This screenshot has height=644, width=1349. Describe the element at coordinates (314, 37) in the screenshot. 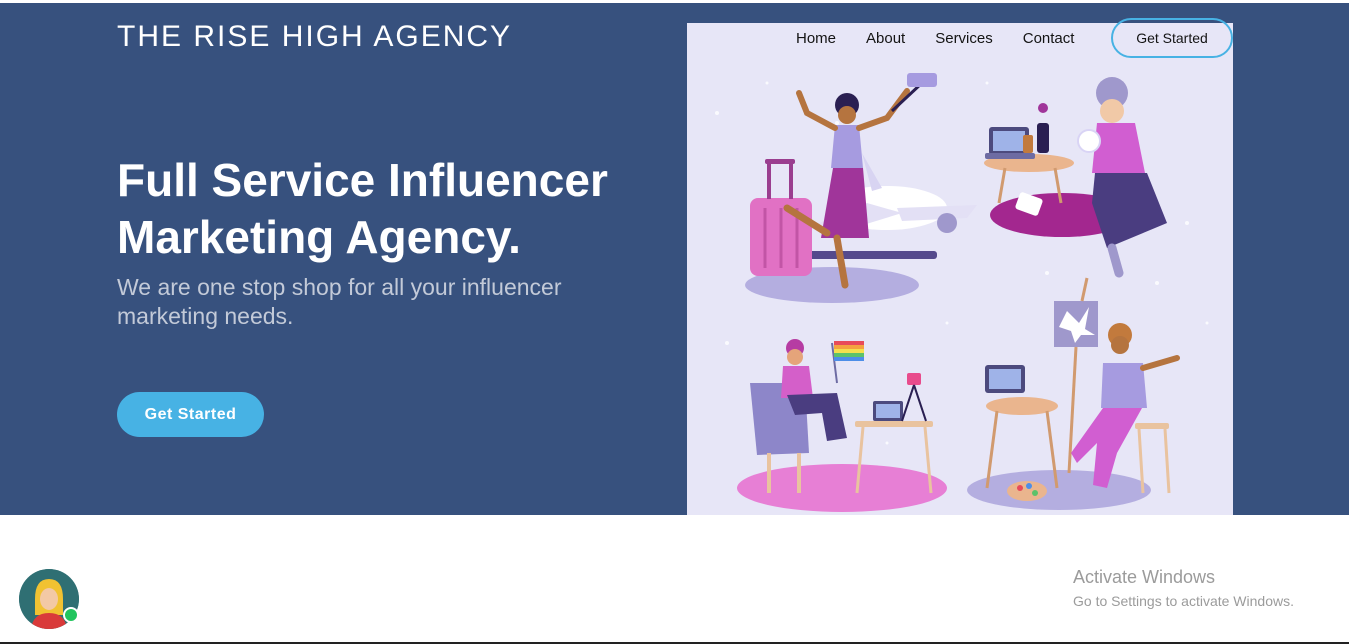

I see `brand-logo: THE RISE HIGH AGENCY` at that location.